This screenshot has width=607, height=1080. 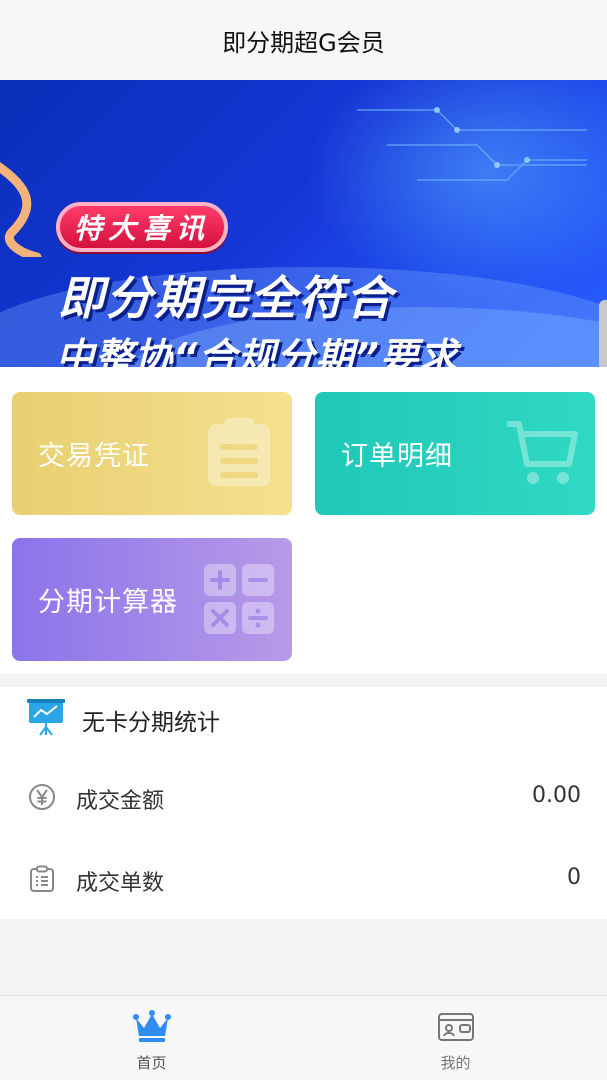 I want to click on tab-label: 我的, so click(x=455, y=1063).